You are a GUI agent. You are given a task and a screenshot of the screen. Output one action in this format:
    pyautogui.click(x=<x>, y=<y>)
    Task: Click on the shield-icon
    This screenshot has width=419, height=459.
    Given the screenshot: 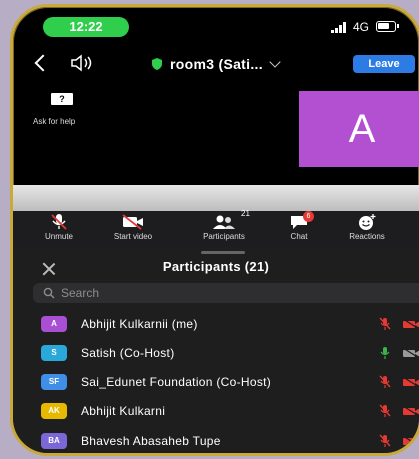 What is the action you would take?
    pyautogui.click(x=157, y=64)
    